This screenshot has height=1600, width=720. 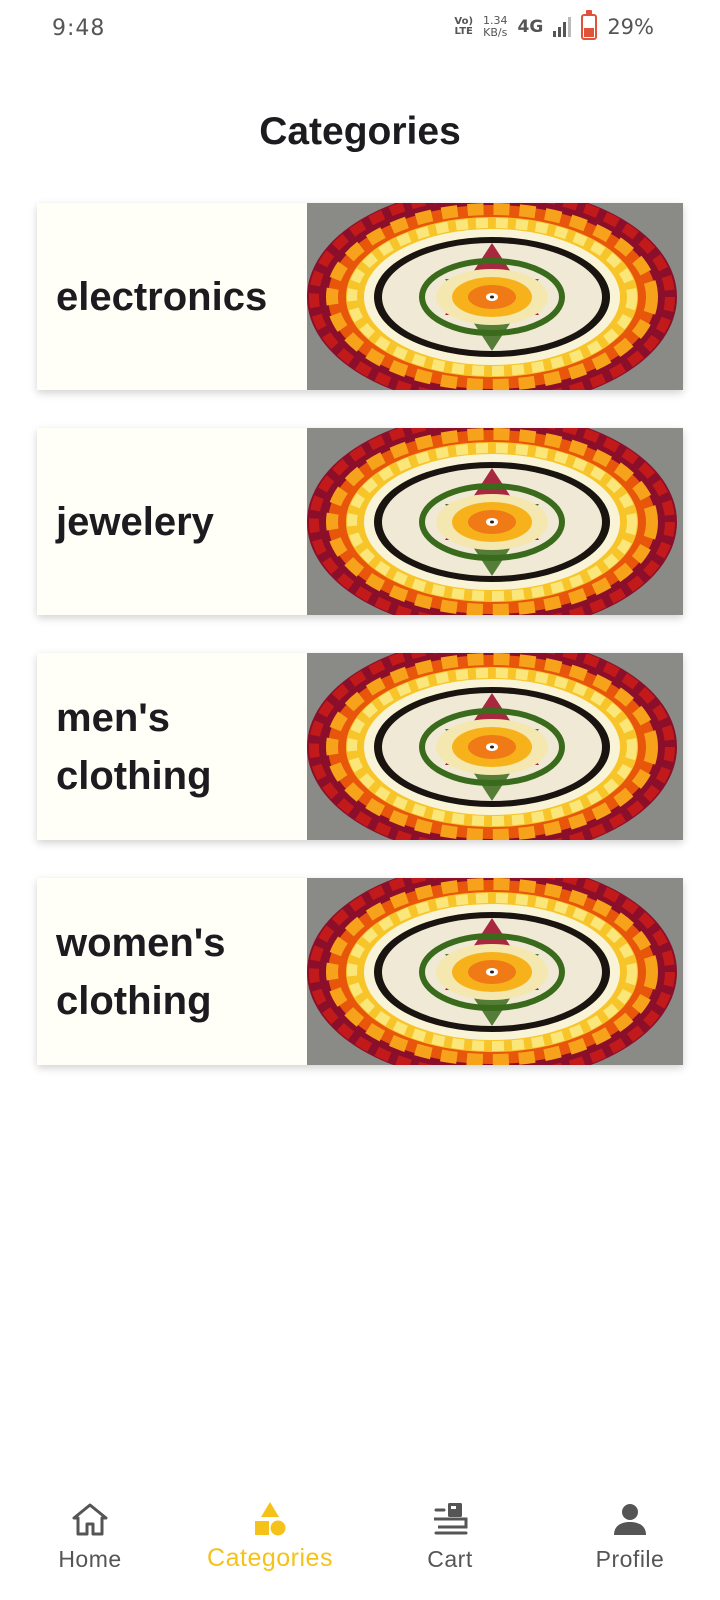 I want to click on status-bar: 9:48 Vo) LTE 1.34 KB/s 4G 29%, so click(x=360, y=31).